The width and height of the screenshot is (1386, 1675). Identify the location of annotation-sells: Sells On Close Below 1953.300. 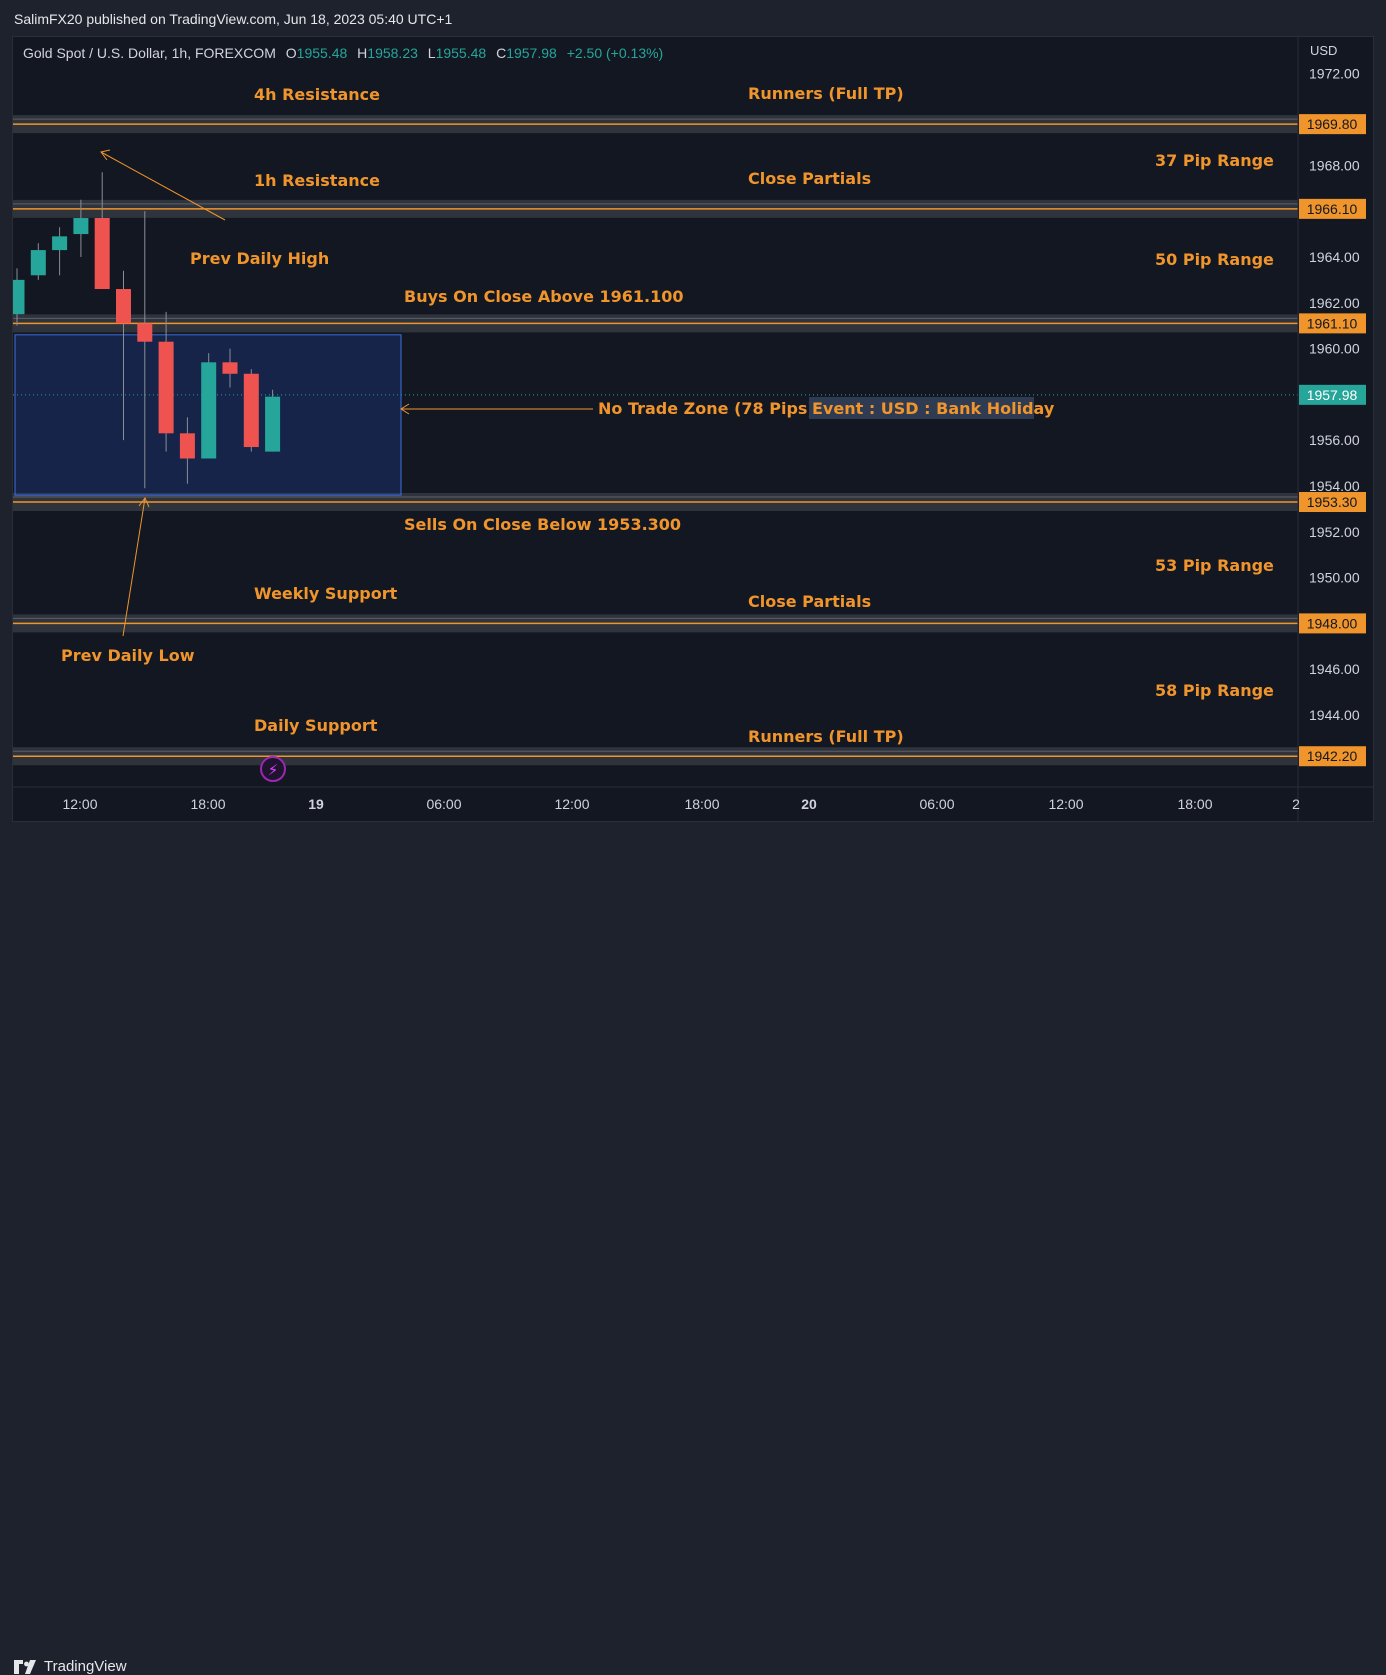
(542, 524).